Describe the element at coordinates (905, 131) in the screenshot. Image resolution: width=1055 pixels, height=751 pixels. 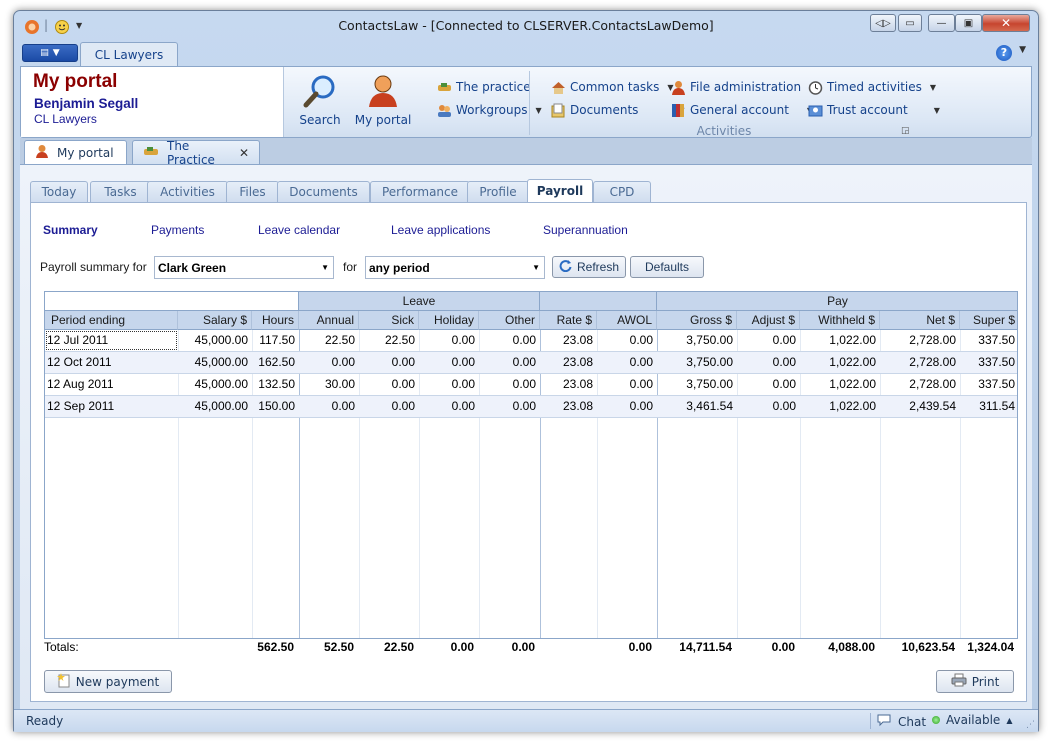
I see `dialog-launcher-icon: ◲` at that location.